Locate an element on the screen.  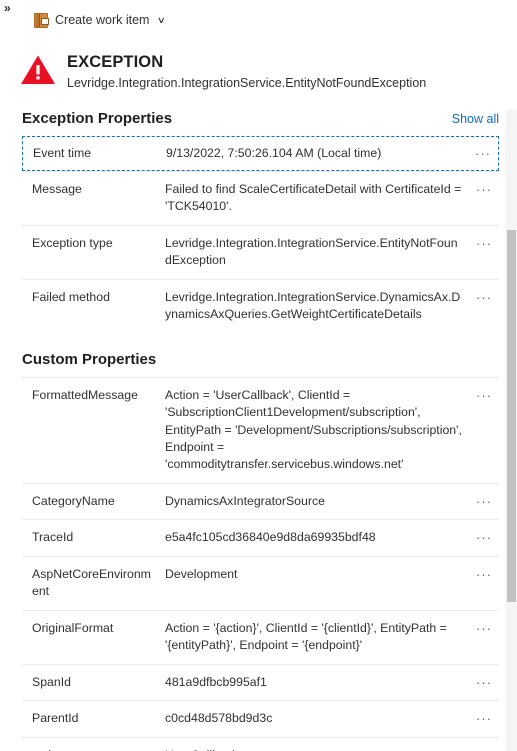
property-key: OriginalFormat is located at coordinates (73, 627).